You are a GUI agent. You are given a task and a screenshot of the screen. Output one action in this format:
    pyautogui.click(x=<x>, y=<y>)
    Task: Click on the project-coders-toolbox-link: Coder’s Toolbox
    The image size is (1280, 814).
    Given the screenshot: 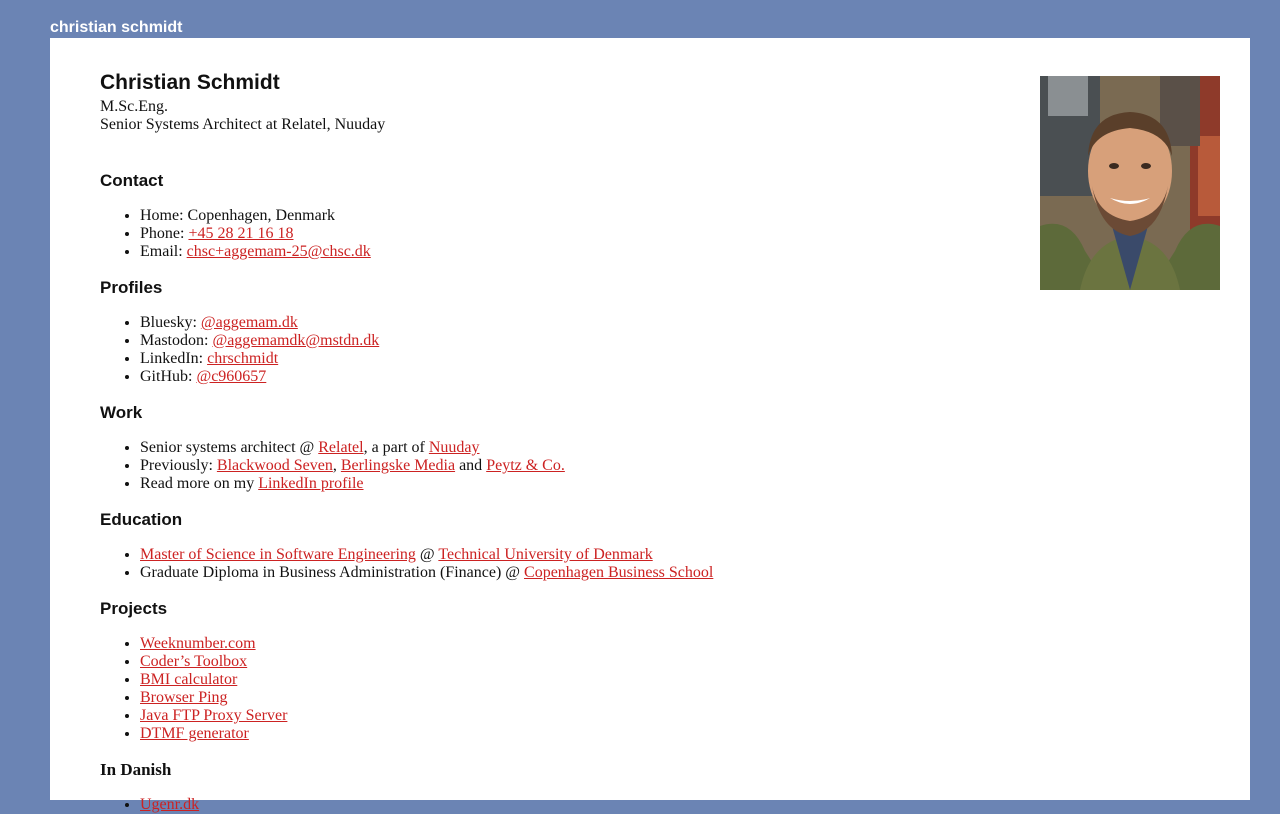 What is the action you would take?
    pyautogui.click(x=193, y=661)
    